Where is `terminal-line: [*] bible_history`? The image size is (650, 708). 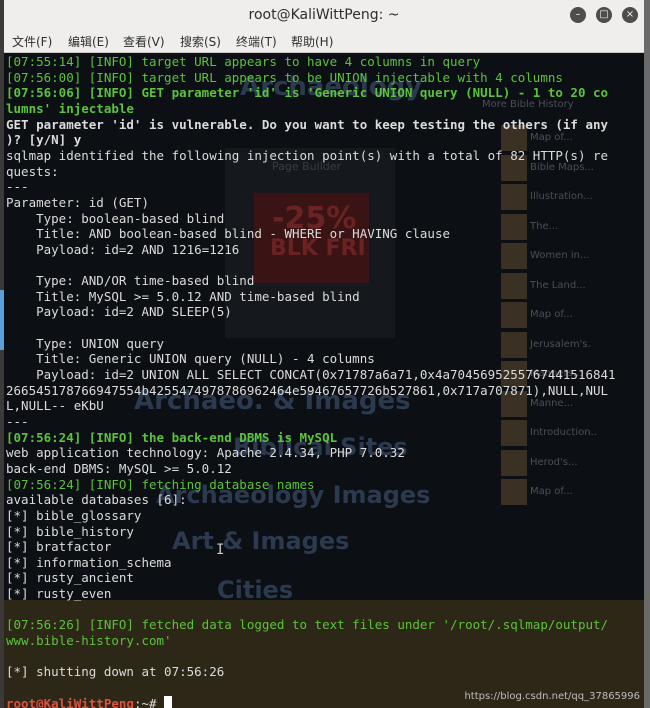 terminal-line: [*] bible_history is located at coordinates (70, 531).